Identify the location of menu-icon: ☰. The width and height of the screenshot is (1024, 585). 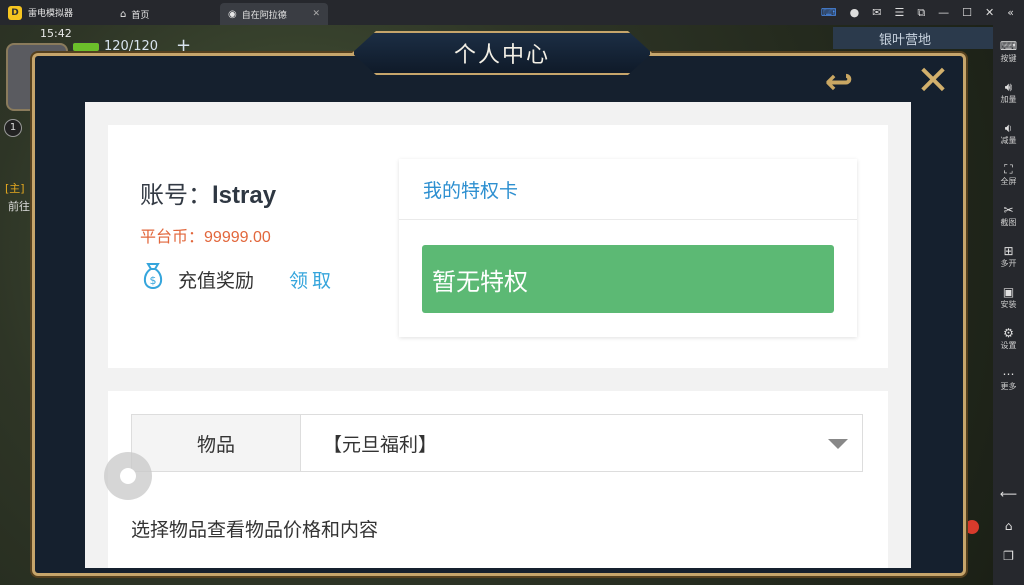
(899, 12).